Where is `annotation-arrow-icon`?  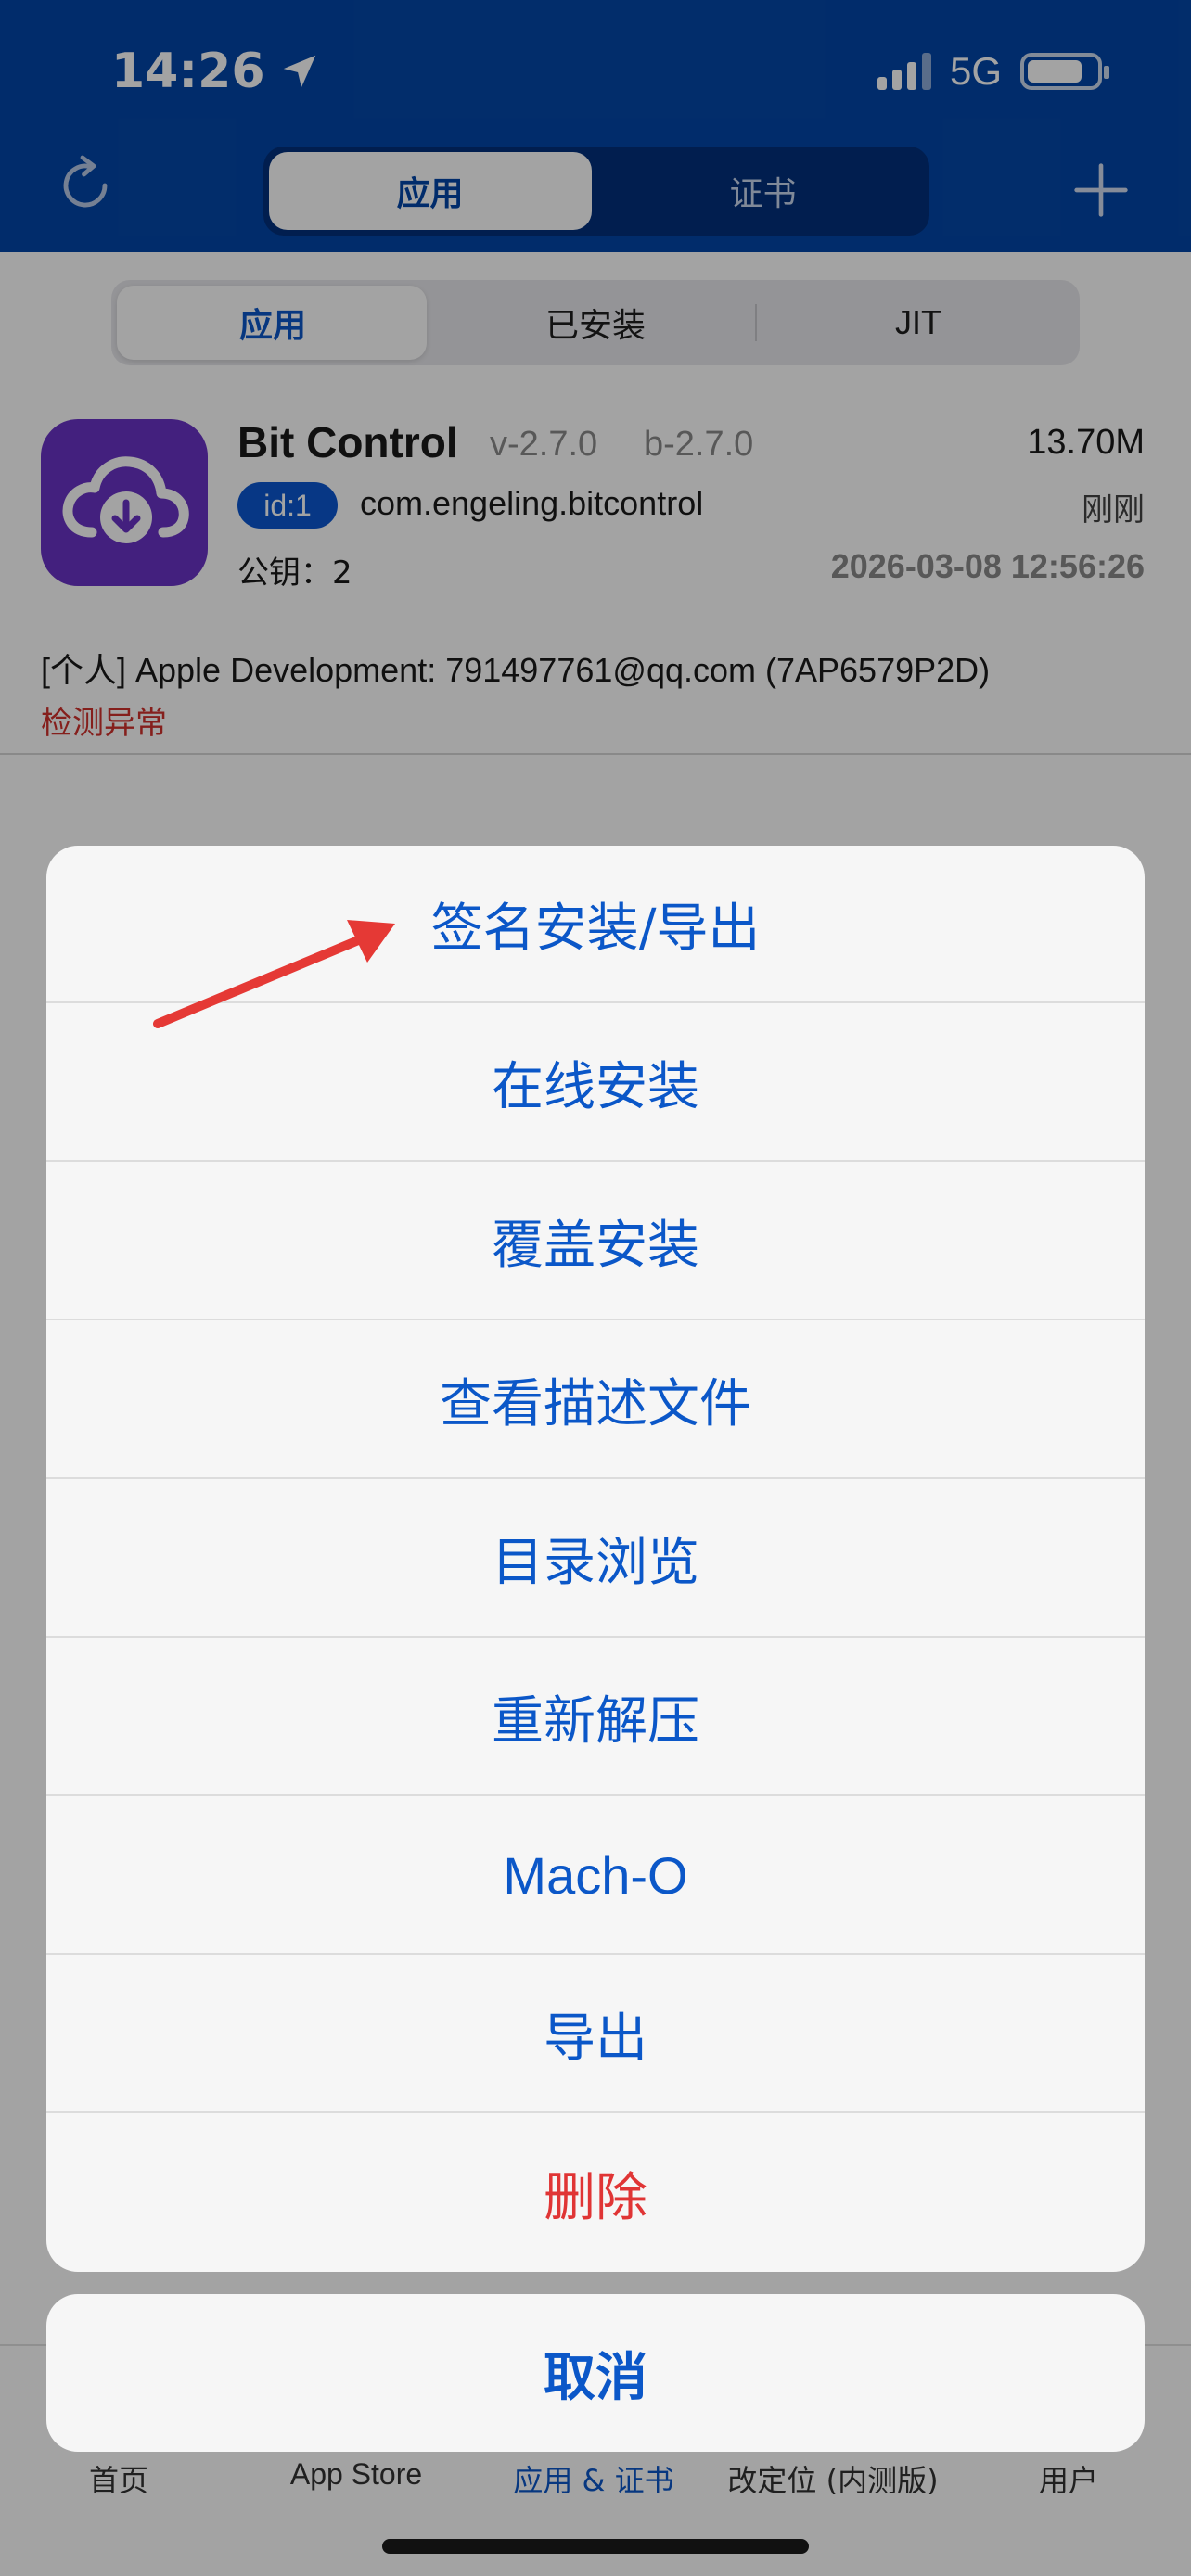 annotation-arrow-icon is located at coordinates (274, 974).